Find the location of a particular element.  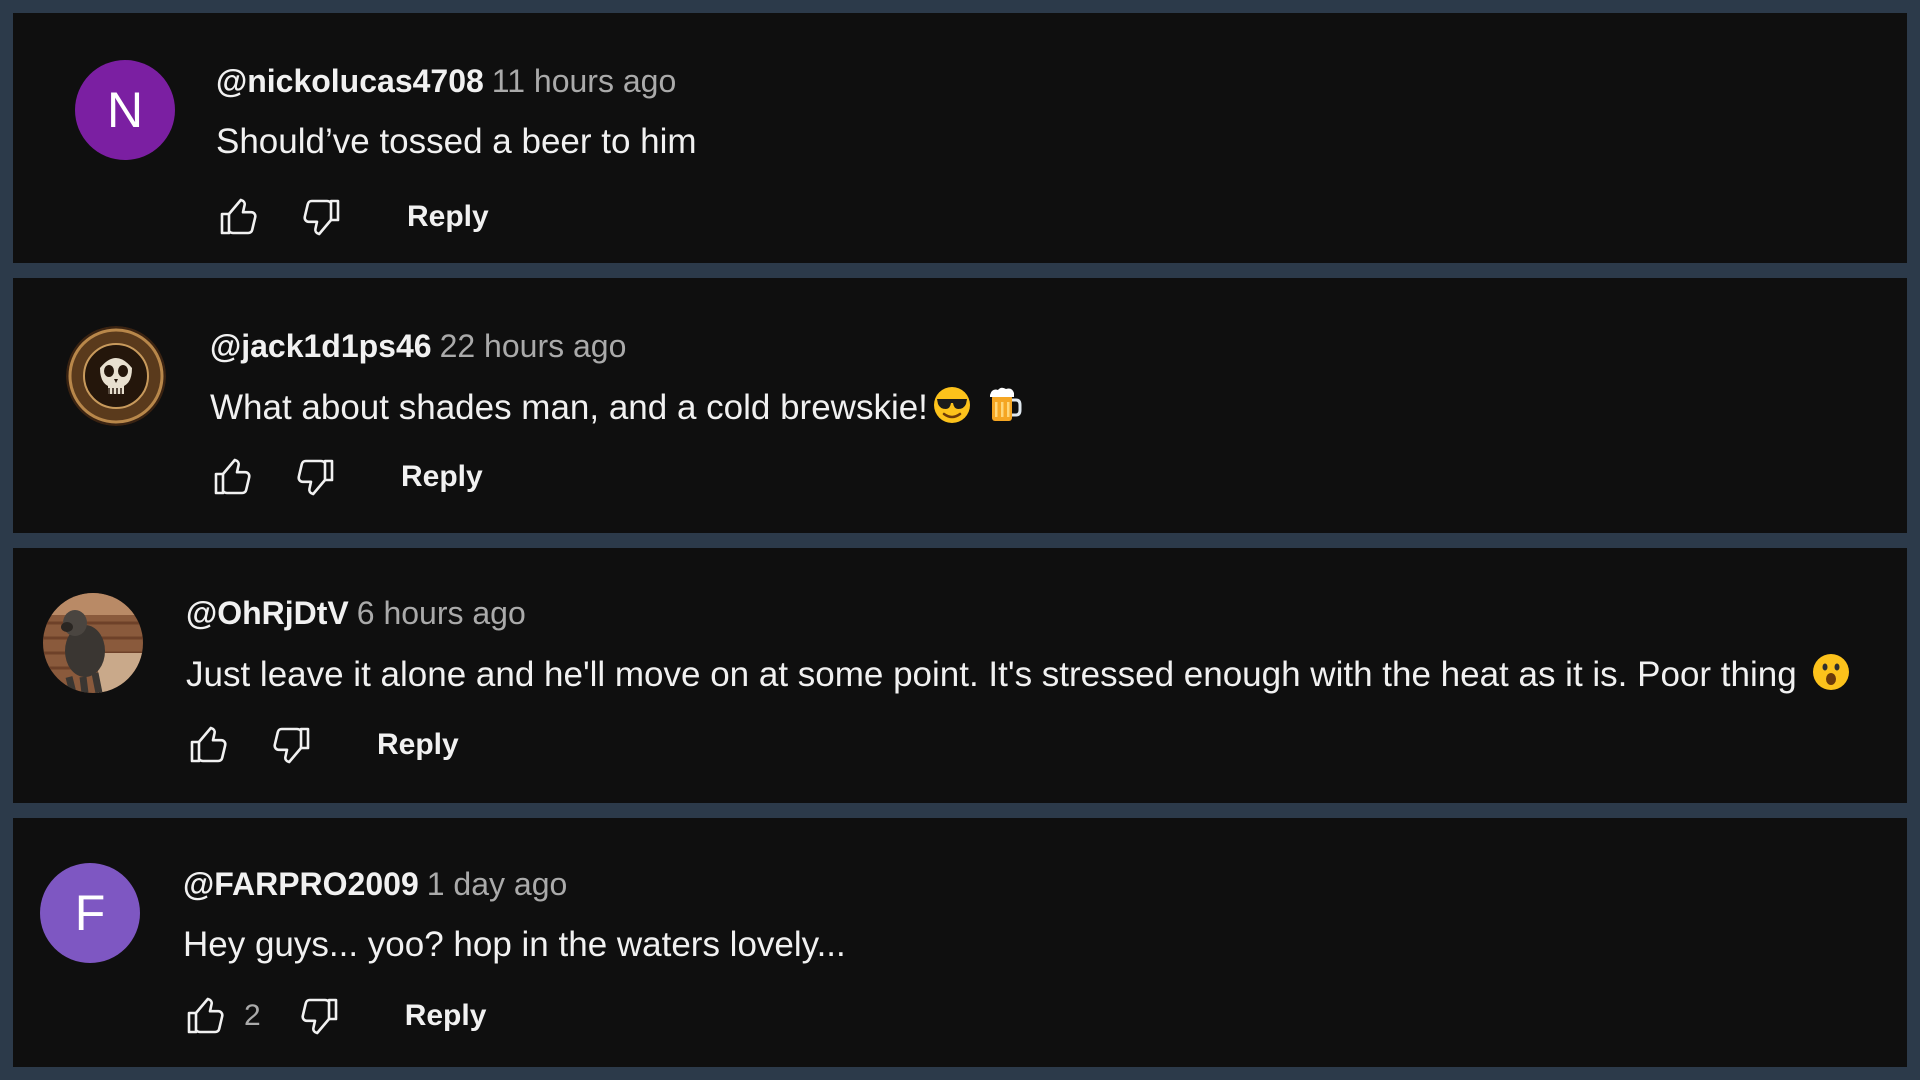

comment-header: @OhRjDtV 6 hours ago is located at coordinates (356, 613).